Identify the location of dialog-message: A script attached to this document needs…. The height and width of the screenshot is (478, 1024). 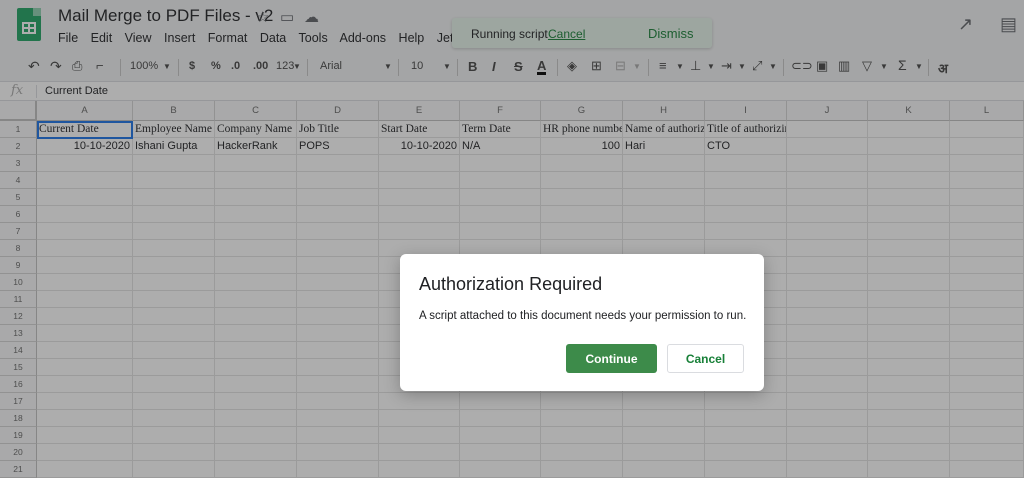
(583, 316).